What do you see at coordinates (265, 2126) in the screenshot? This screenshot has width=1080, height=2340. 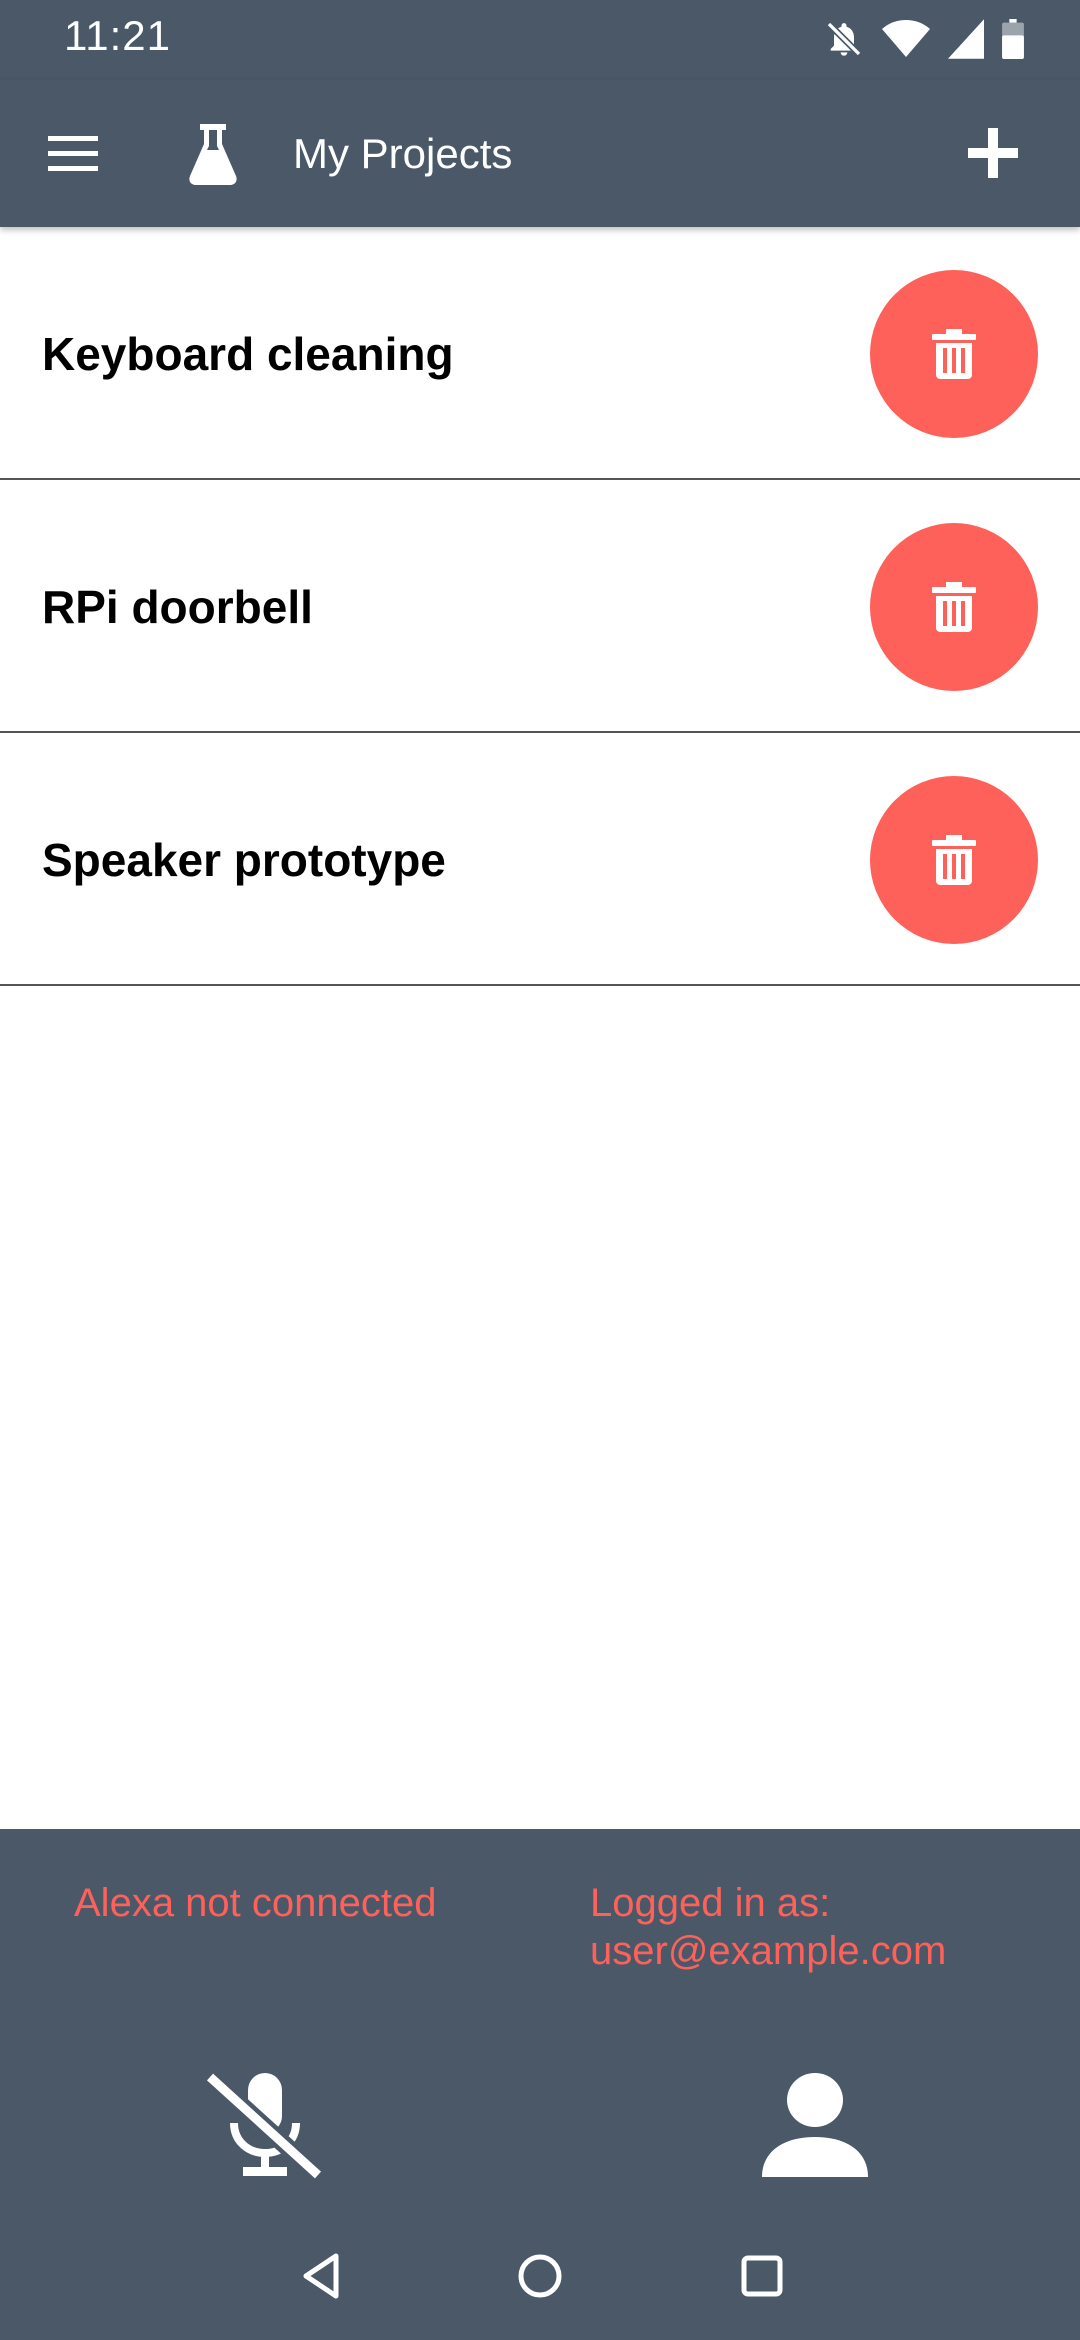 I see `microphone-off-icon` at bounding box center [265, 2126].